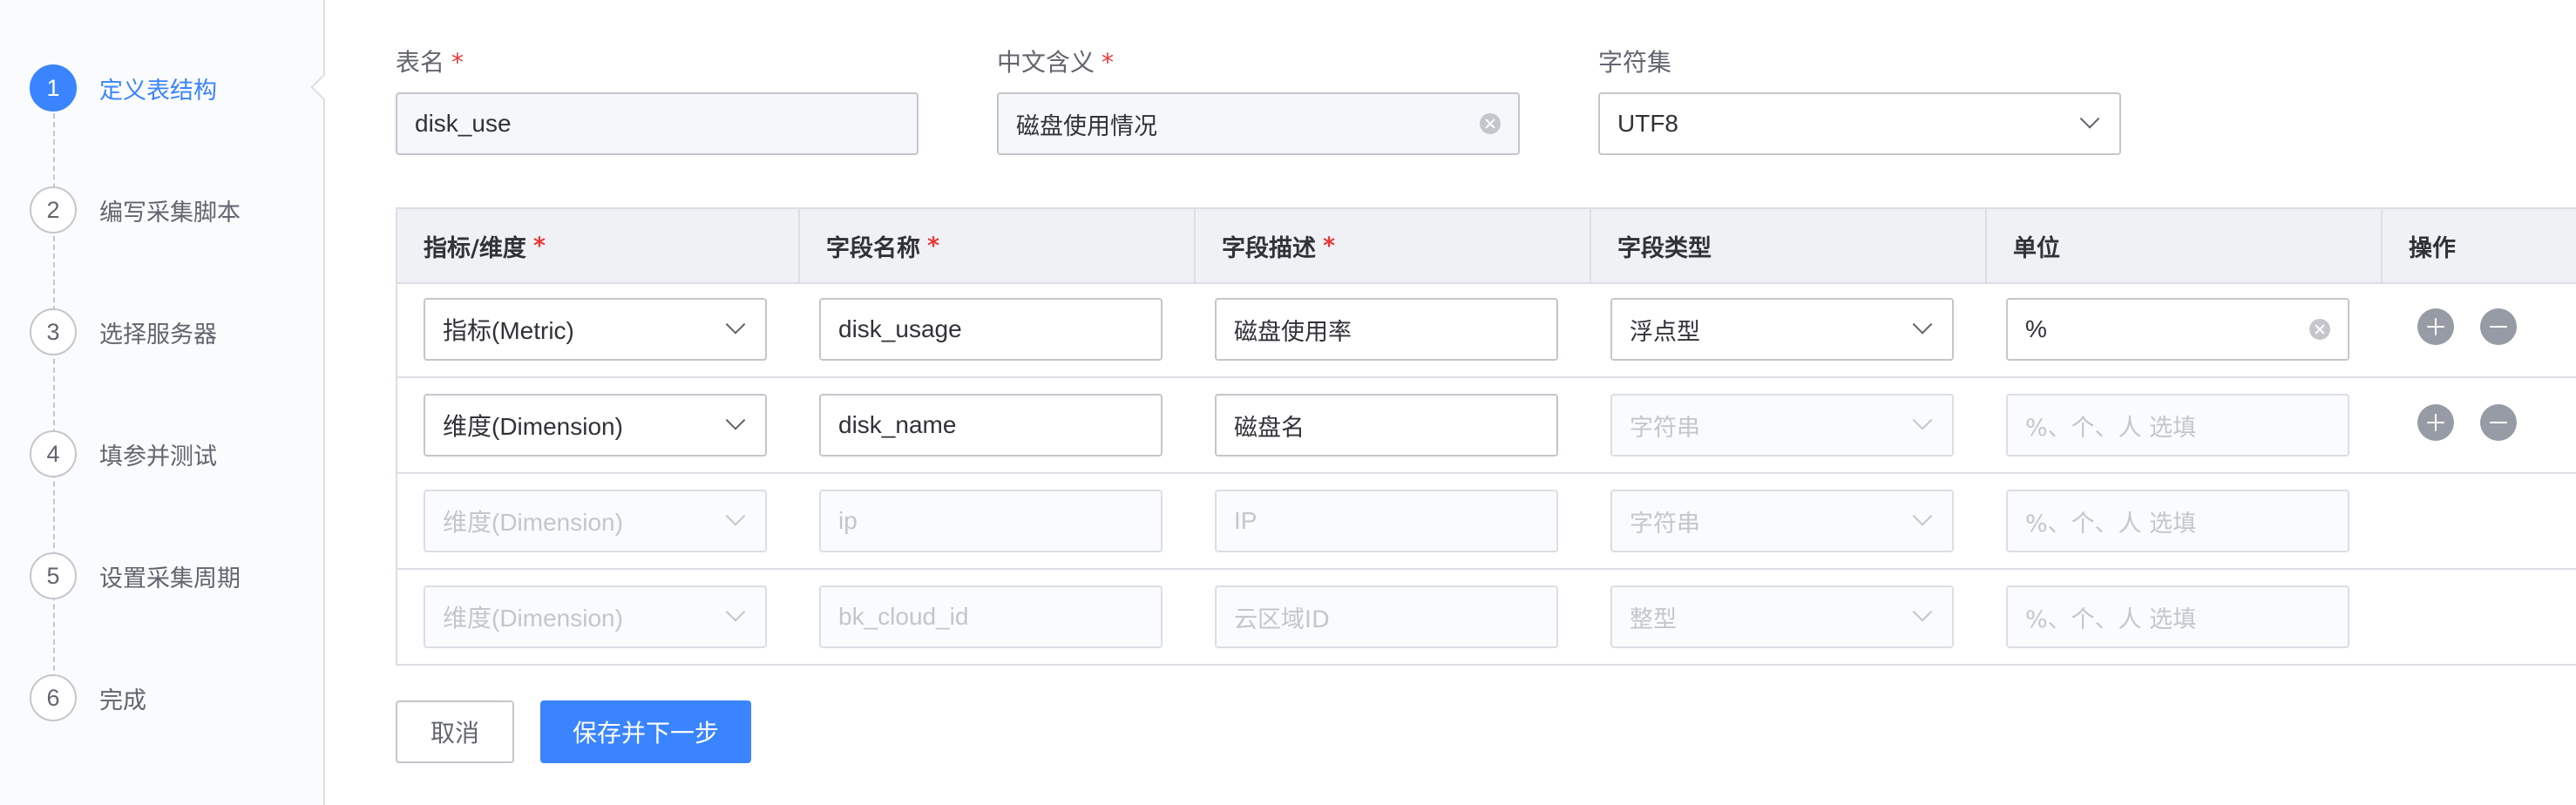 This screenshot has width=2576, height=805. What do you see at coordinates (1087, 126) in the screenshot?
I see `input-value: 磁盘使用情况` at bounding box center [1087, 126].